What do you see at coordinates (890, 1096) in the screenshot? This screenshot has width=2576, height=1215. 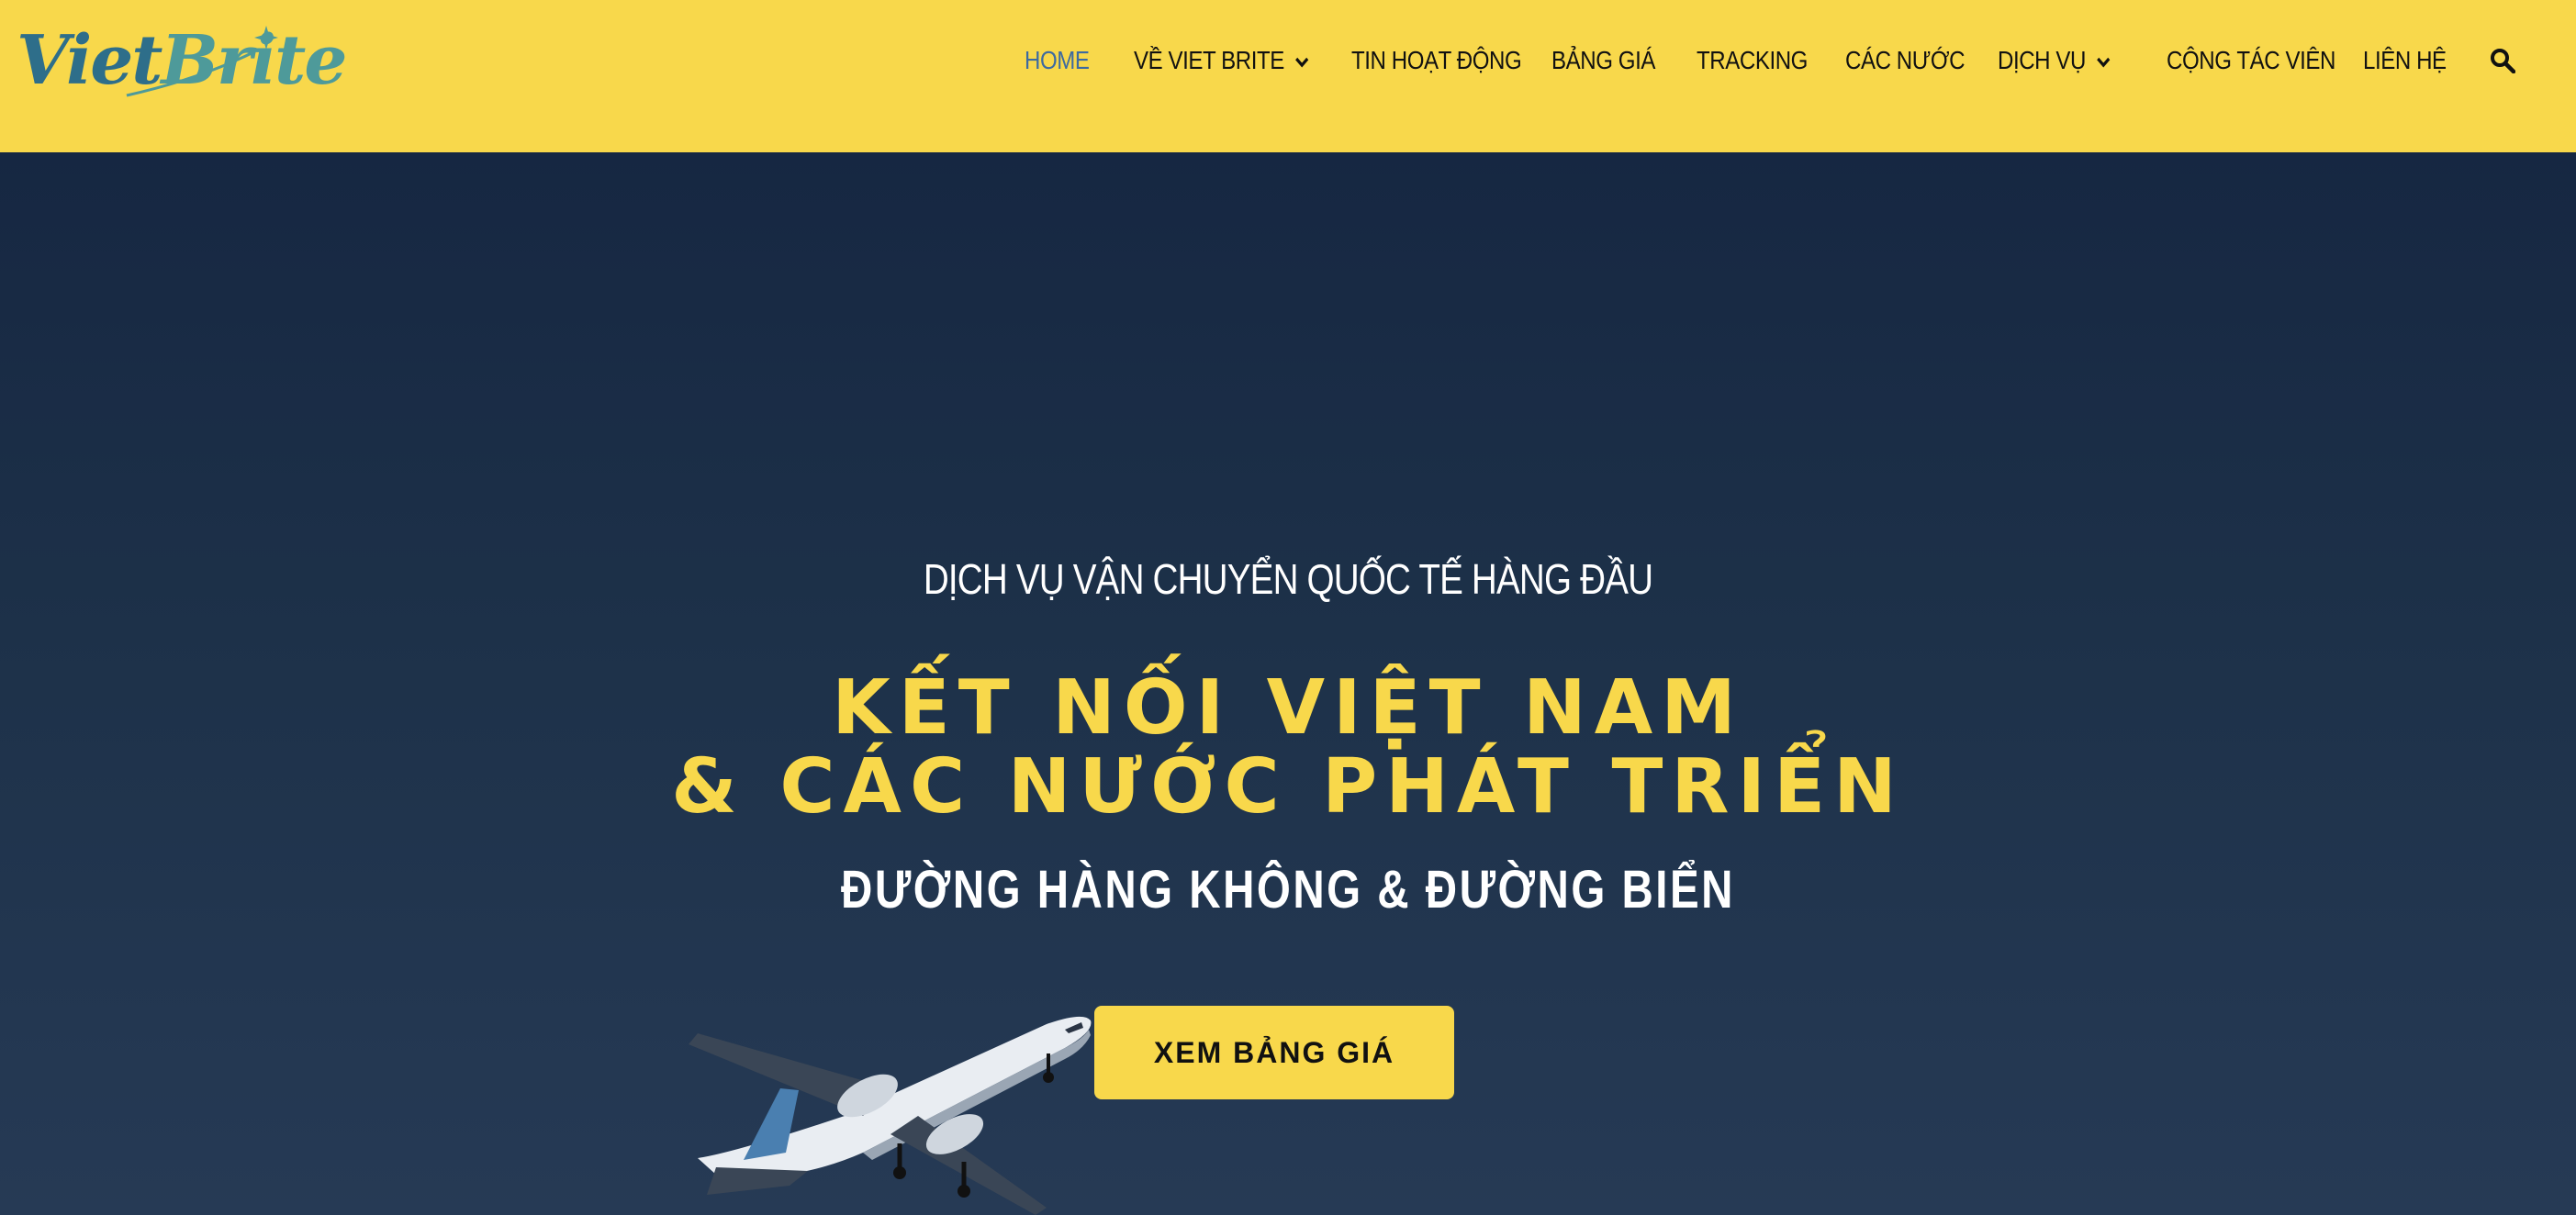 I see `airplane-image` at bounding box center [890, 1096].